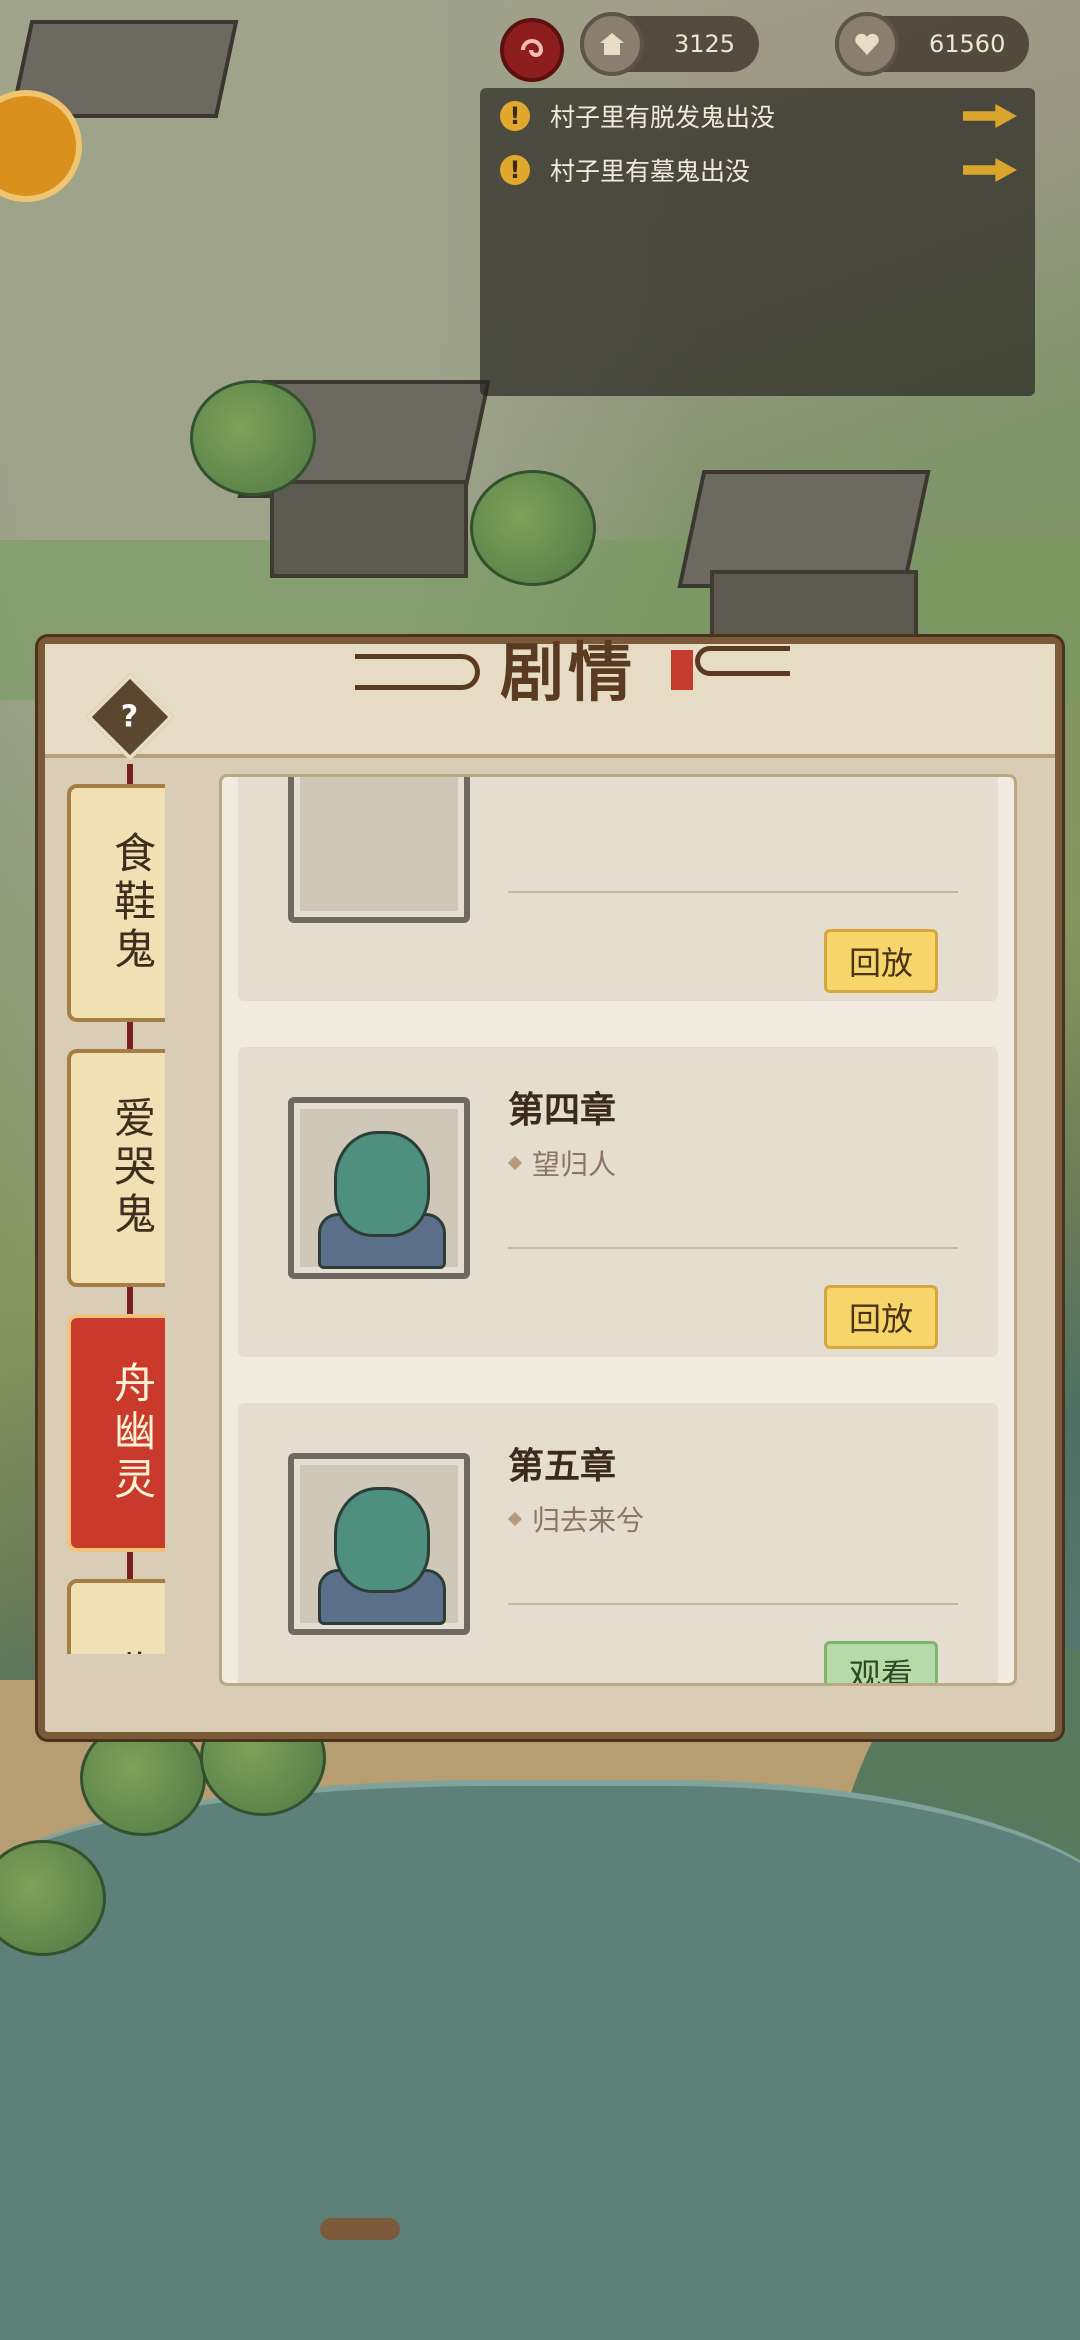 The height and width of the screenshot is (2340, 1080). I want to click on seal-stamp-icon, so click(682, 670).